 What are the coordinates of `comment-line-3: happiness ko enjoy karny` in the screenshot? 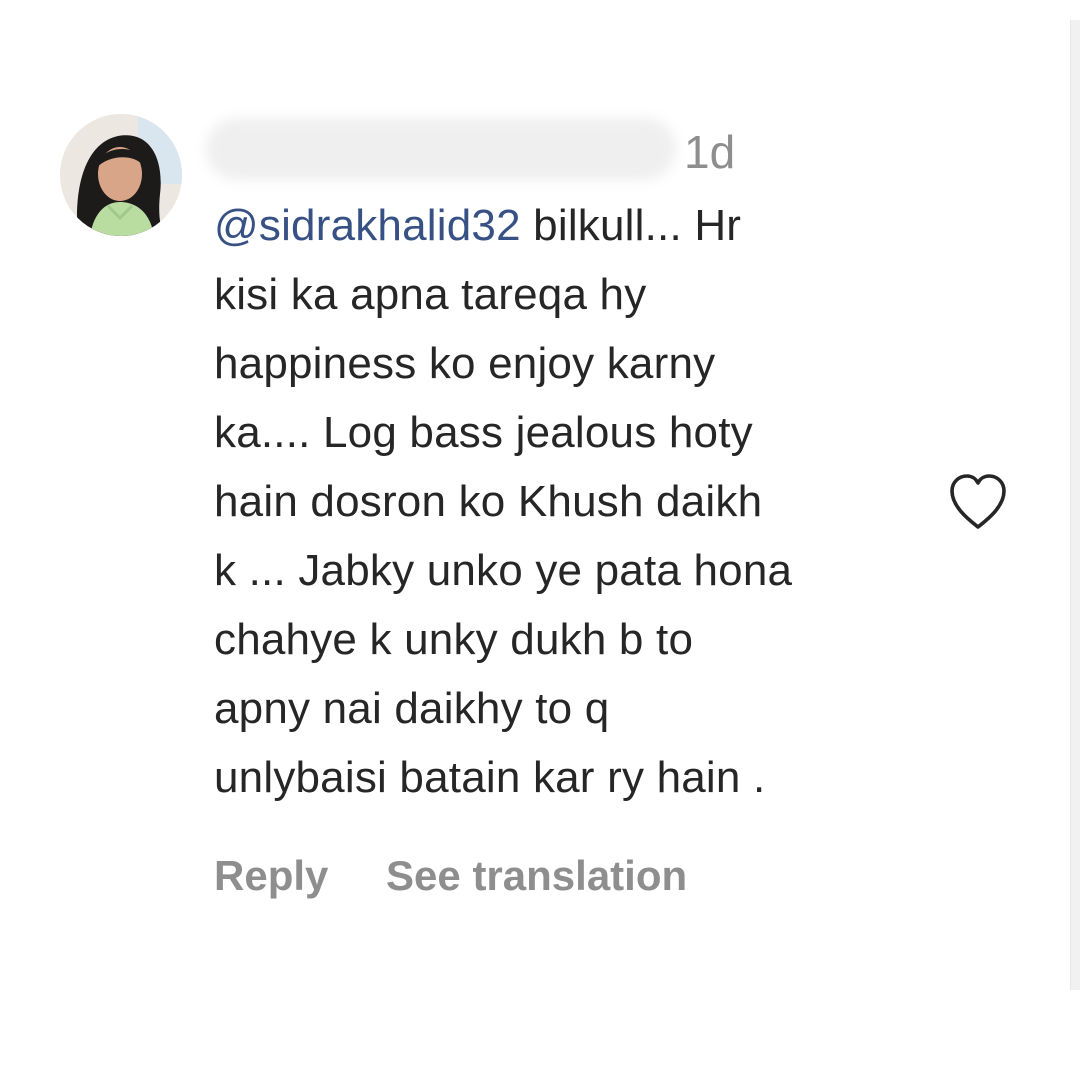 It's located at (465, 363).